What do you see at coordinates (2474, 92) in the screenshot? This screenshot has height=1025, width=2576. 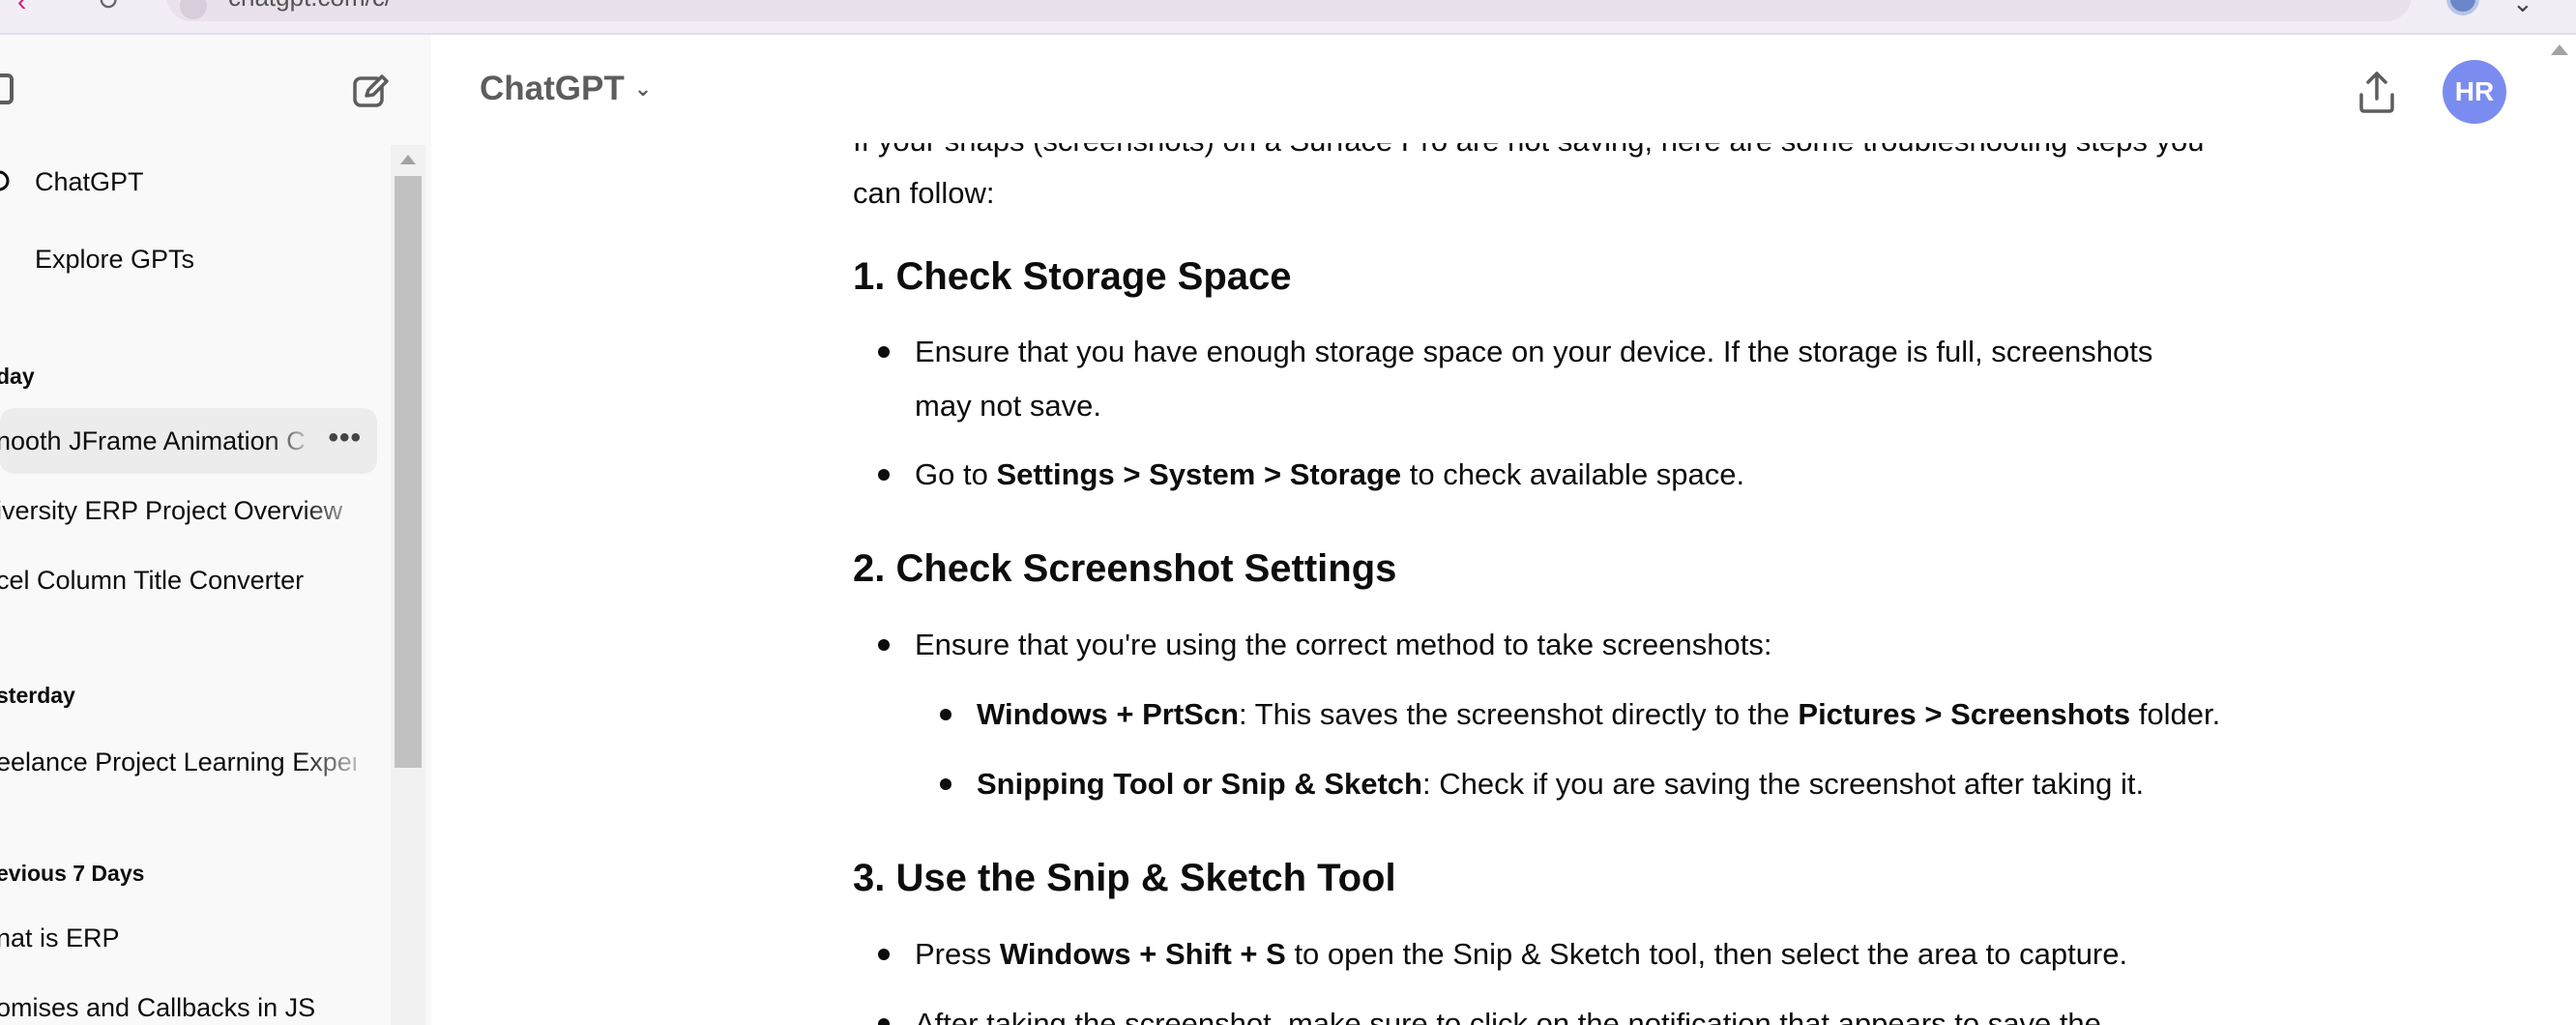 I see `avatar: HR` at bounding box center [2474, 92].